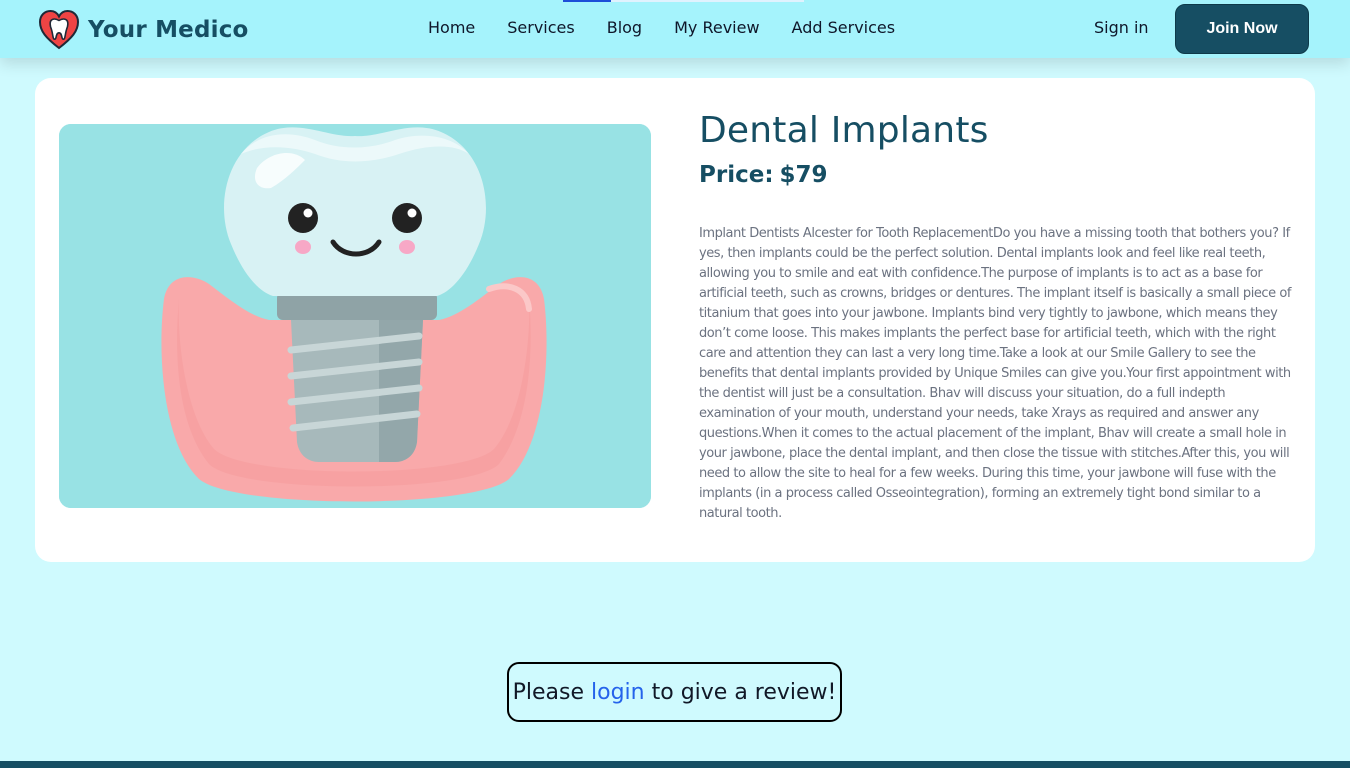 This screenshot has height=768, width=1350. Describe the element at coordinates (548, 692) in the screenshot. I see `review-prompt-prefix: Please` at that location.